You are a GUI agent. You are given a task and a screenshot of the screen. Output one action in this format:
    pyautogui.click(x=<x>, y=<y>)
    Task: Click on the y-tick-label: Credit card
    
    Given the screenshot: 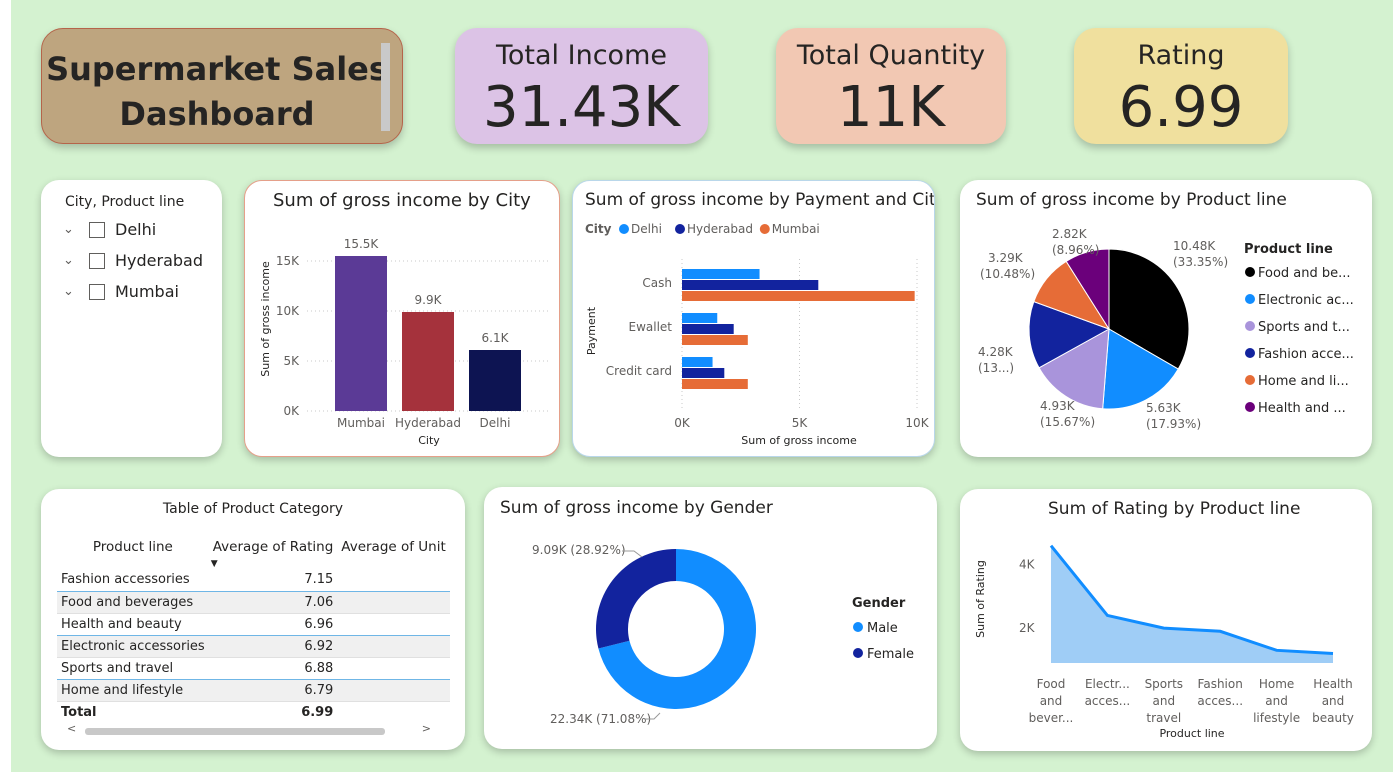 What is the action you would take?
    pyautogui.click(x=639, y=371)
    